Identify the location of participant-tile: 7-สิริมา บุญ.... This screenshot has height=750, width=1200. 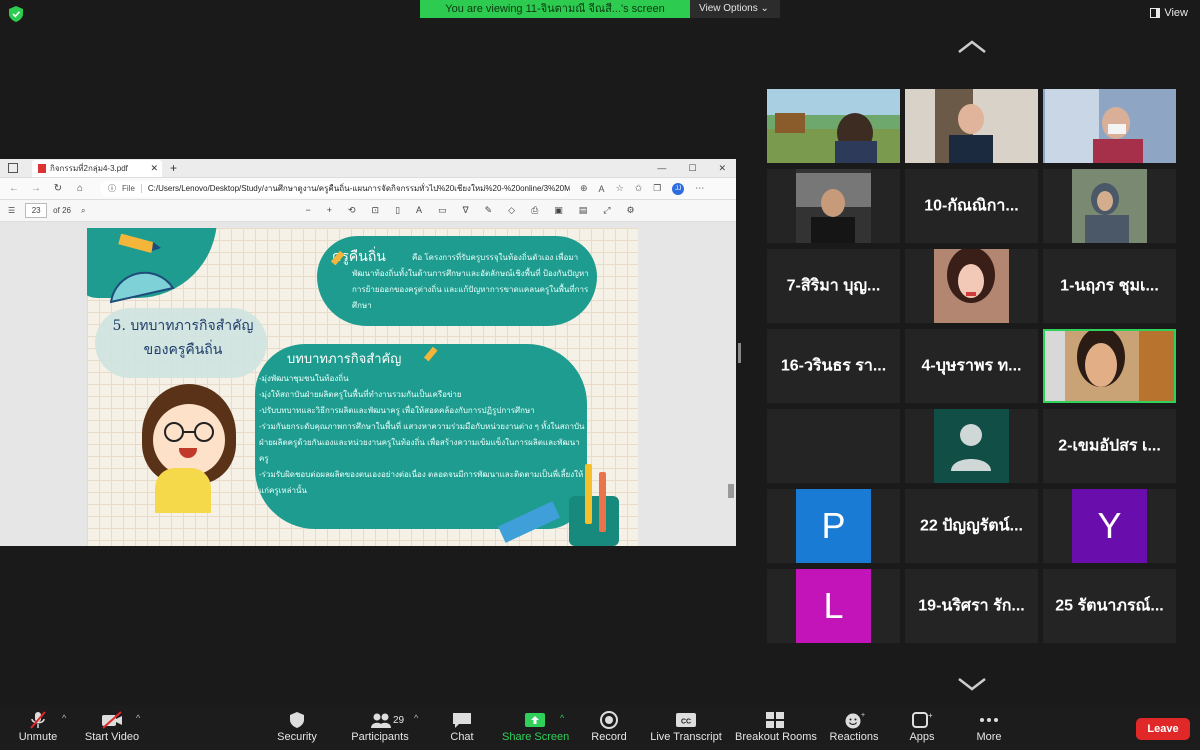
(833, 286).